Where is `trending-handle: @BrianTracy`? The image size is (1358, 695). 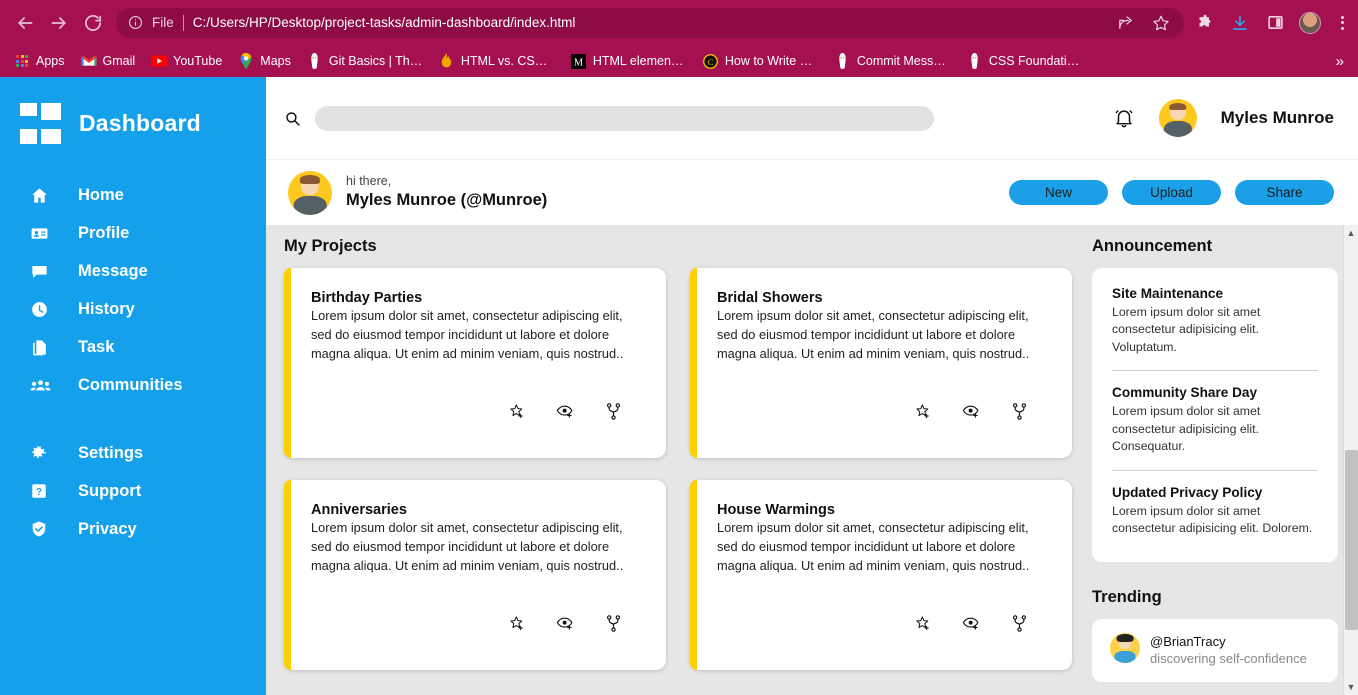 trending-handle: @BrianTracy is located at coordinates (1188, 641).